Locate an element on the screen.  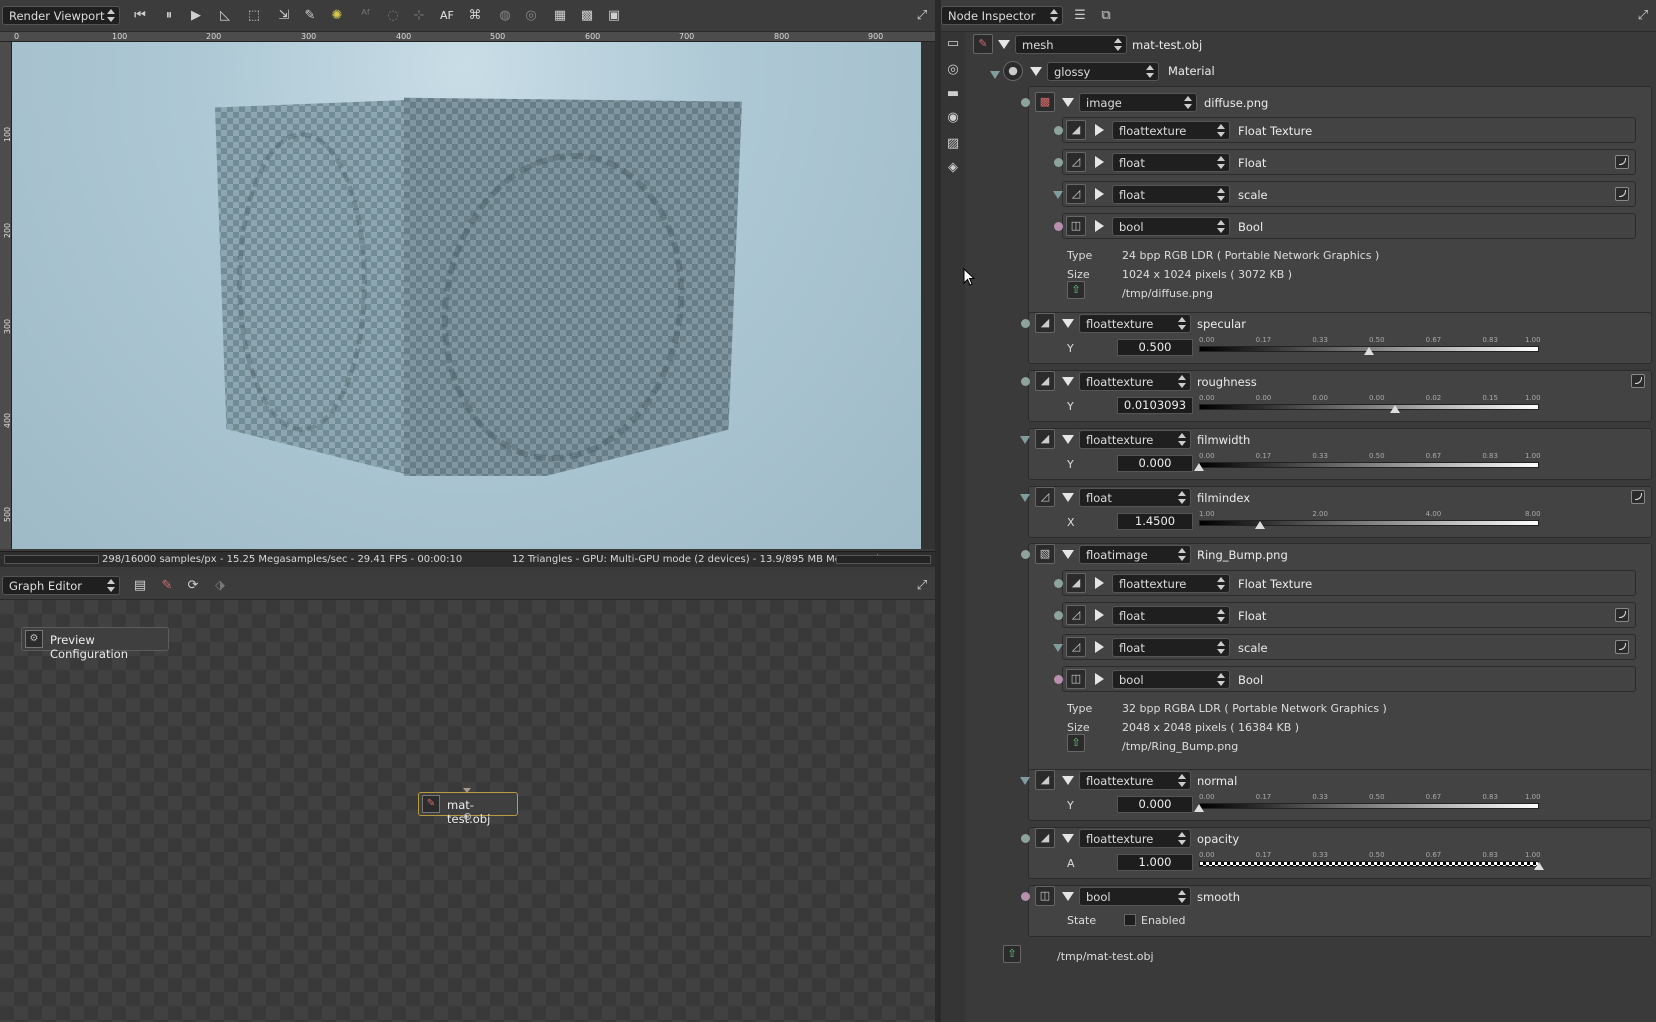
pin-icon: ⧉ is located at coordinates (1106, 16).